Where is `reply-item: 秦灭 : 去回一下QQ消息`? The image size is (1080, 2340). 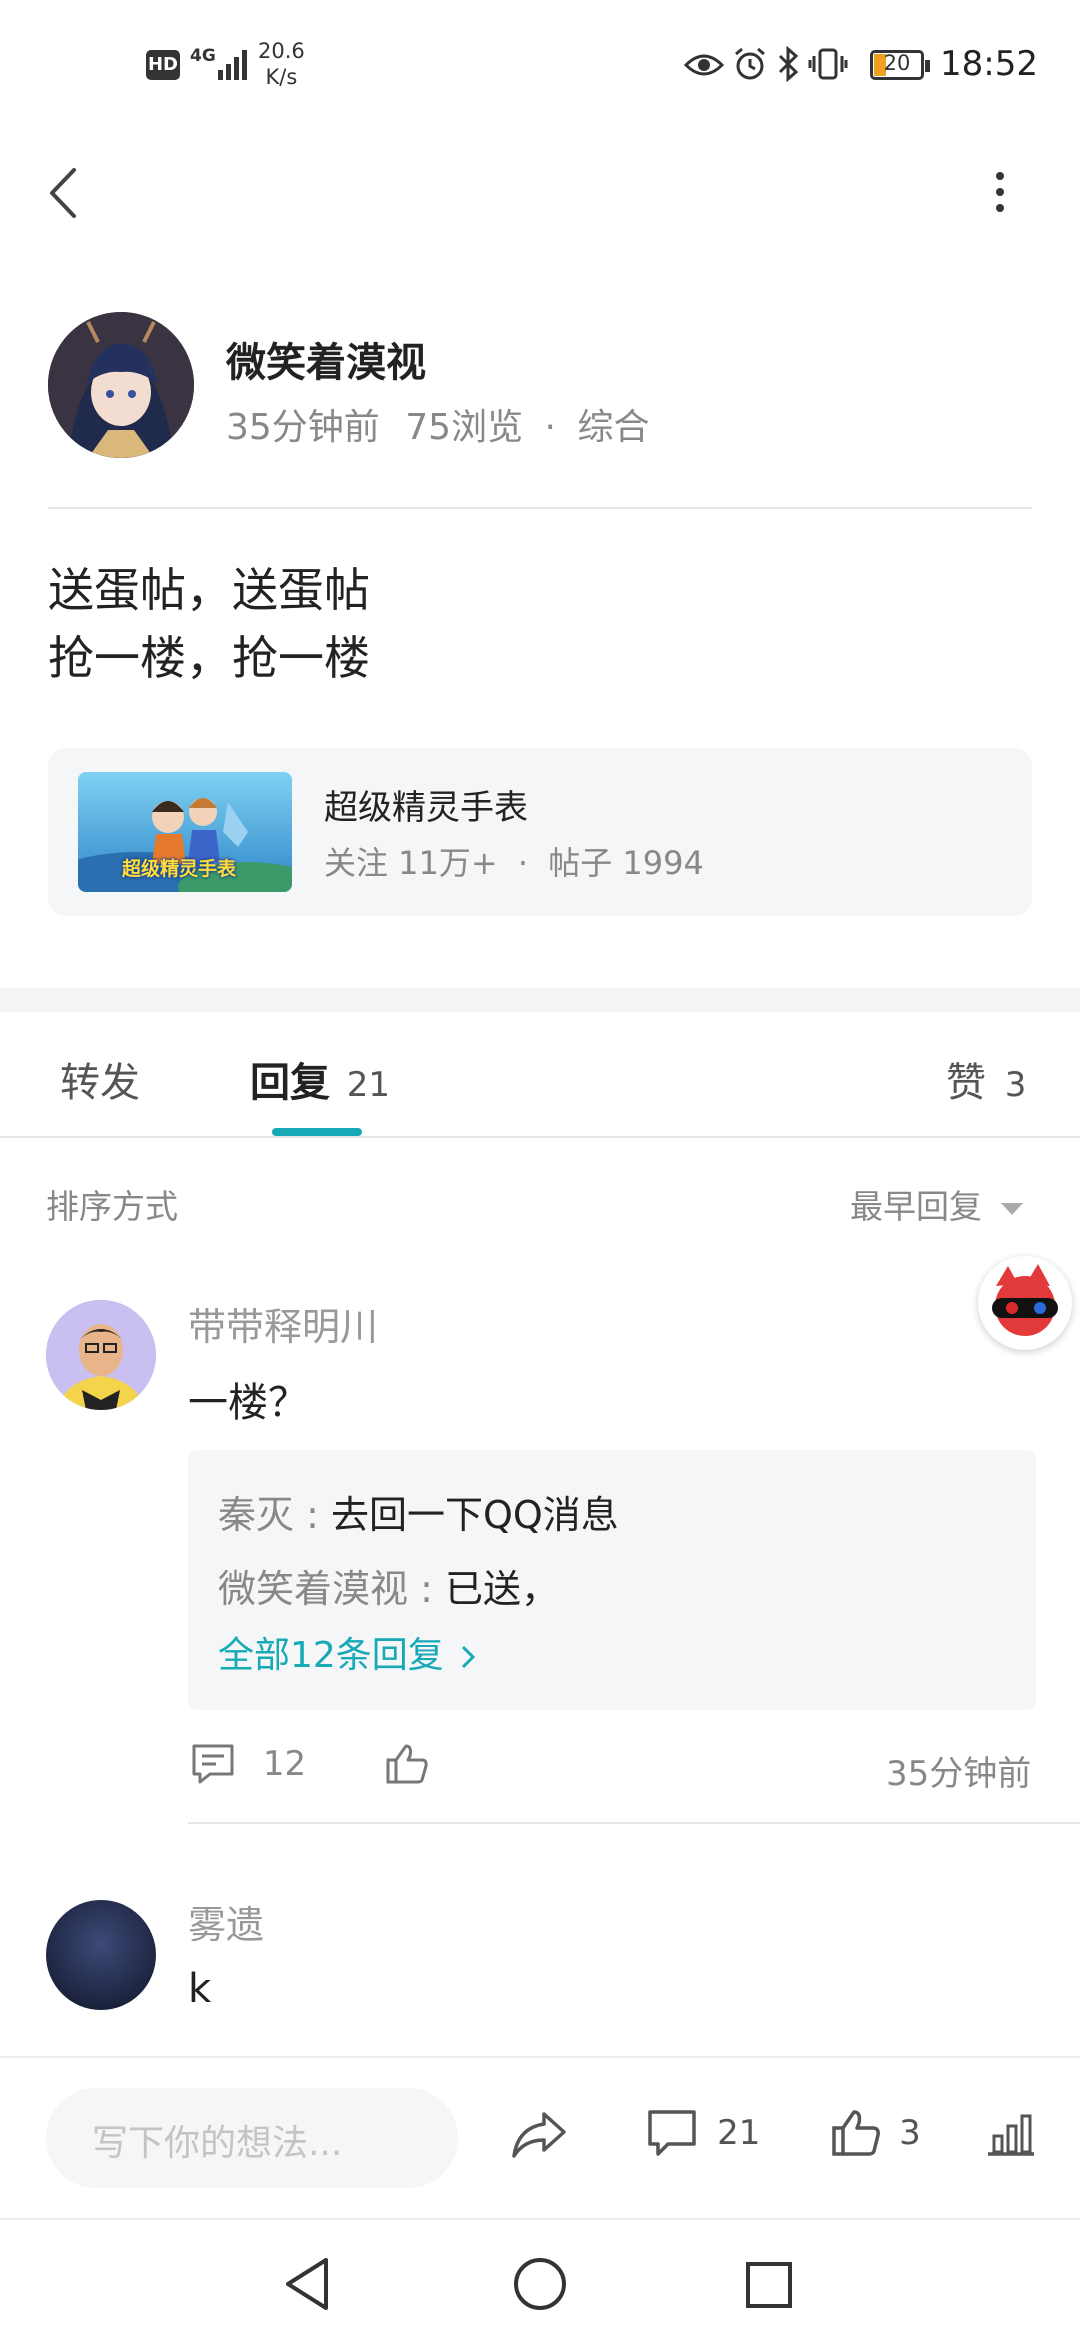
reply-item: 秦灭 : 去回一下QQ消息 is located at coordinates (418, 1511).